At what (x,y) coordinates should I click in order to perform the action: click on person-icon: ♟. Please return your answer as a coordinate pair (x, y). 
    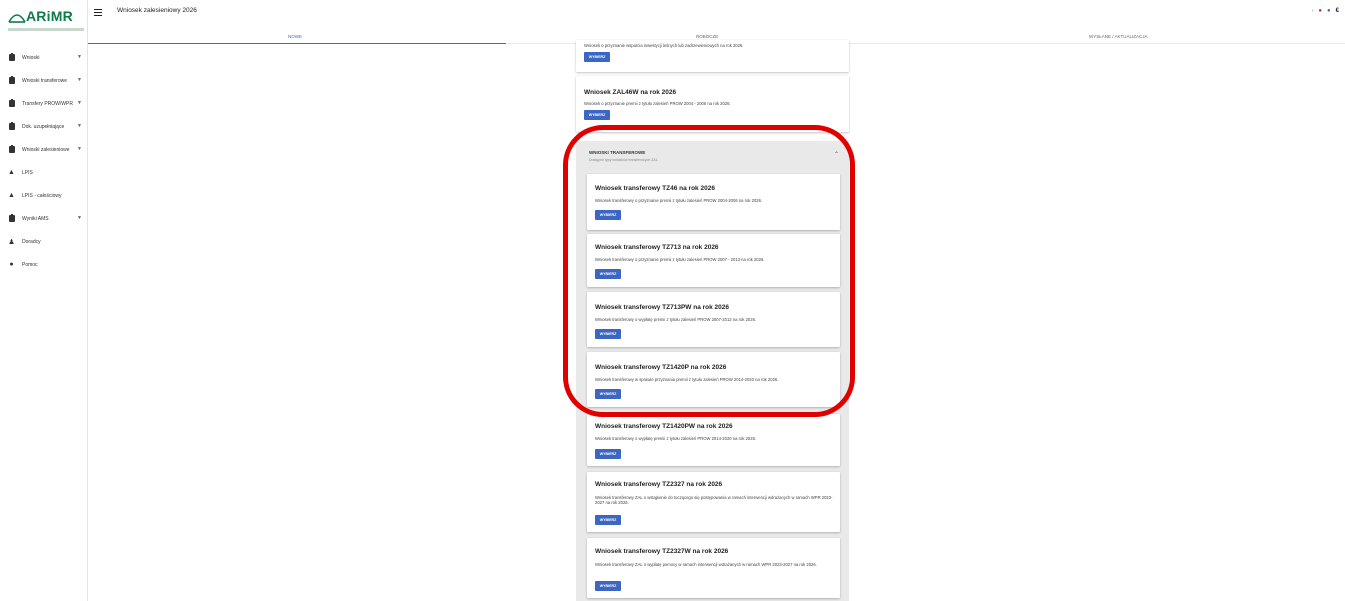
    Looking at the image, I should click on (11, 242).